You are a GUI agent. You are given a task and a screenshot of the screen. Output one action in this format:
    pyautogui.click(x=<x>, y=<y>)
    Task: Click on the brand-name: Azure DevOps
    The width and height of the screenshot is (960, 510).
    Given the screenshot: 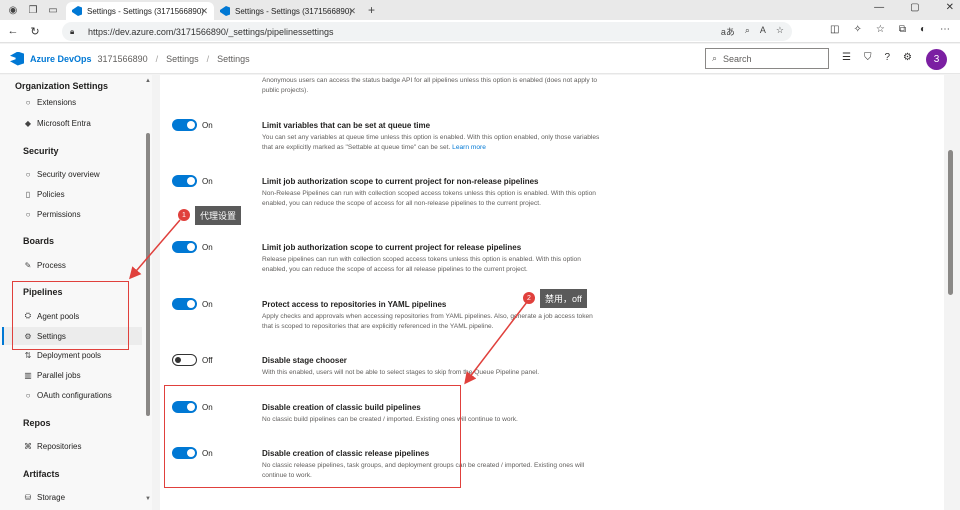 What is the action you would take?
    pyautogui.click(x=61, y=59)
    